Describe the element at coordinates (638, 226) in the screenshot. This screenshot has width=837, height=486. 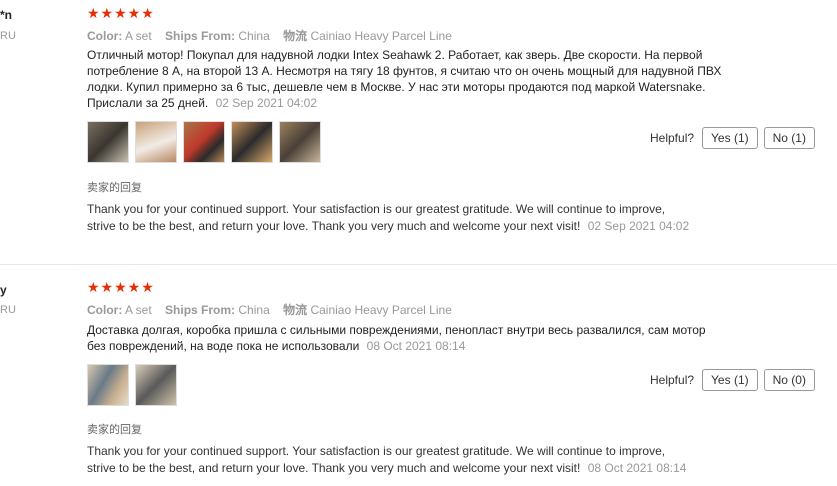
I see `seller-reply-date: 02 Sep 2021 04:02` at that location.